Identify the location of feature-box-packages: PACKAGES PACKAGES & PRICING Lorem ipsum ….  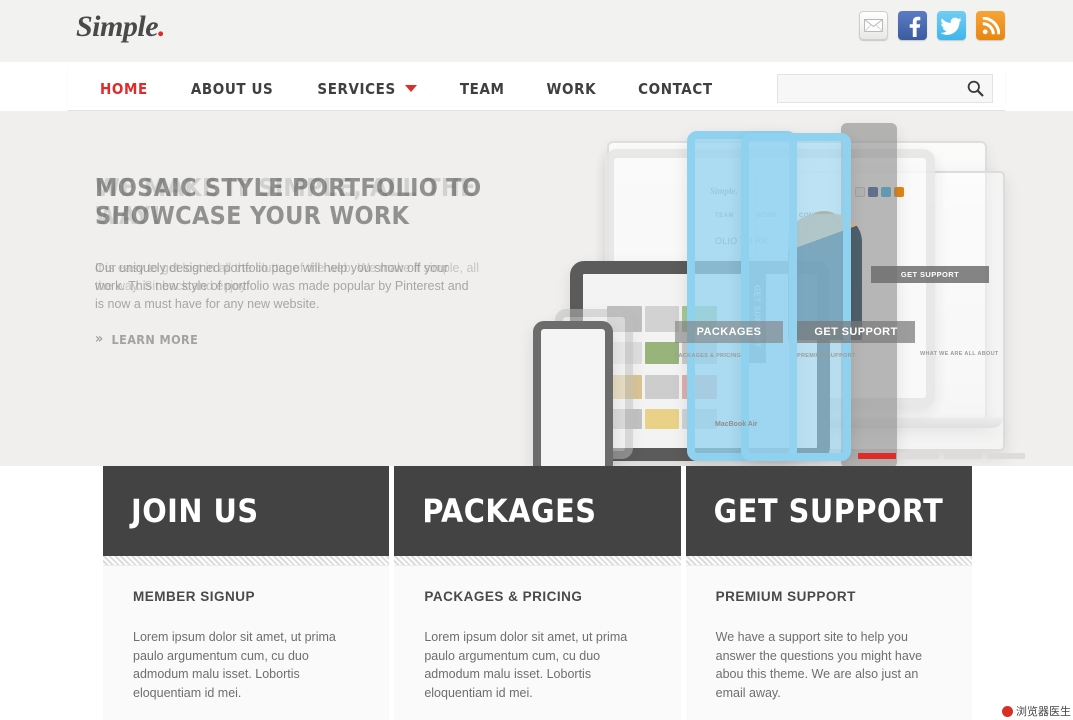
(537, 593).